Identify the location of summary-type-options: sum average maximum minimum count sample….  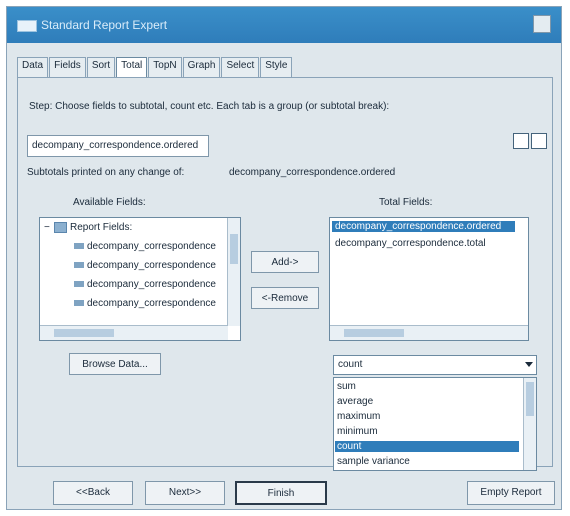
(435, 424).